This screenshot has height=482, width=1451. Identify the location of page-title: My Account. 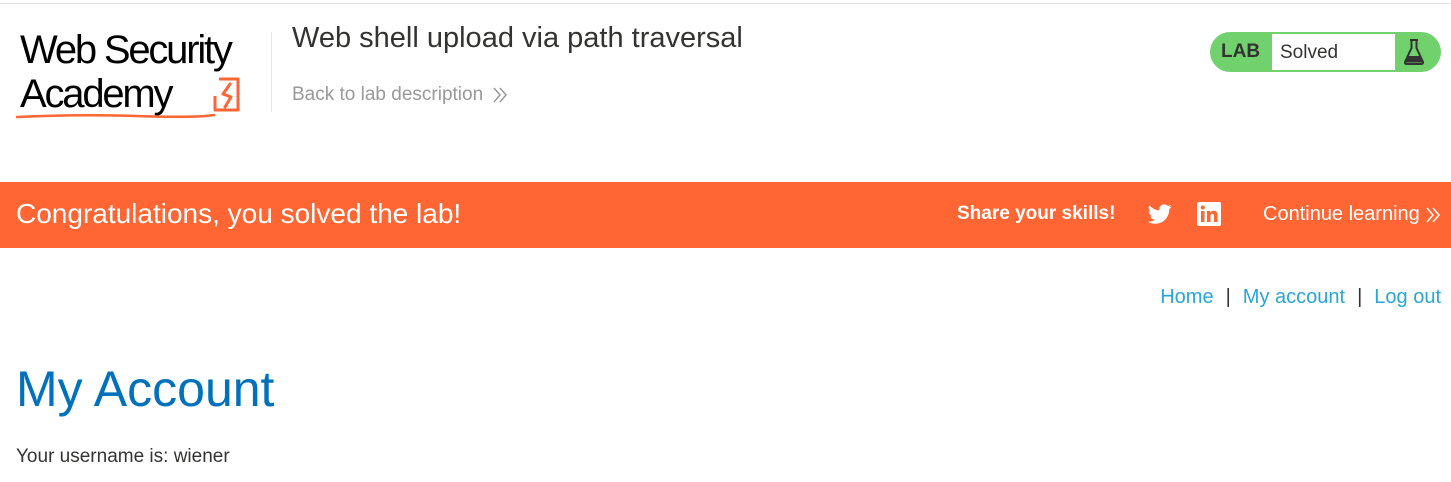
(145, 389).